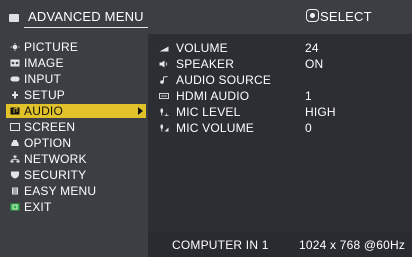  I want to click on menu-label: EXIT, so click(38, 207).